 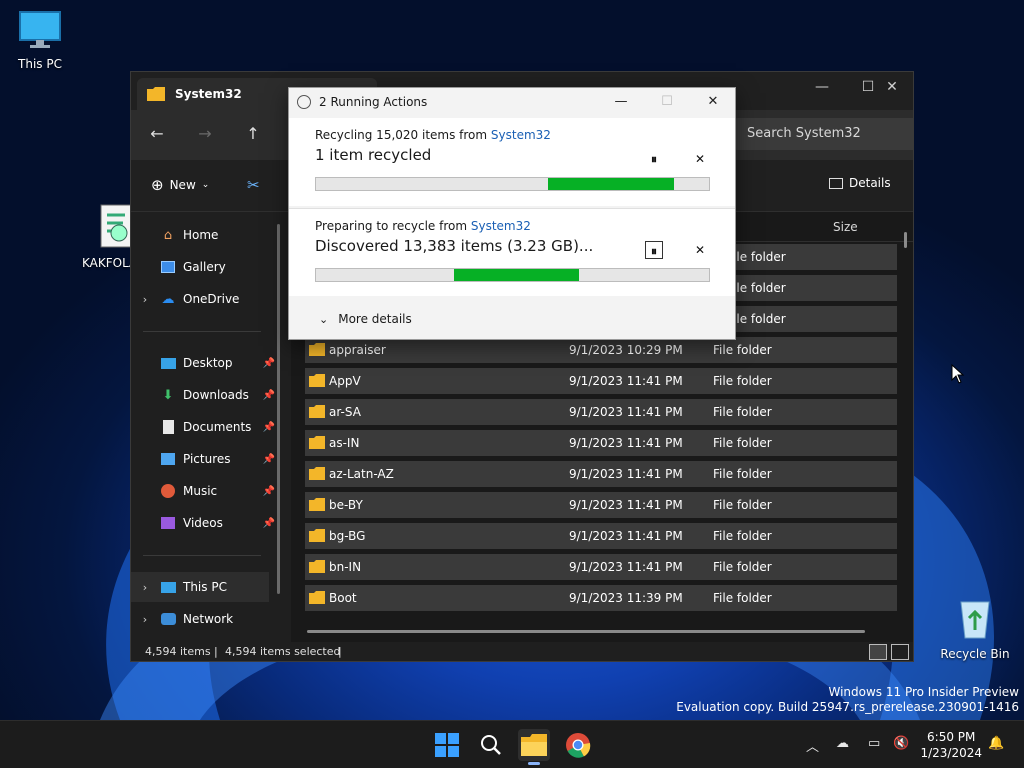 What do you see at coordinates (345, 567) in the screenshot?
I see `row-name: bn-IN` at bounding box center [345, 567].